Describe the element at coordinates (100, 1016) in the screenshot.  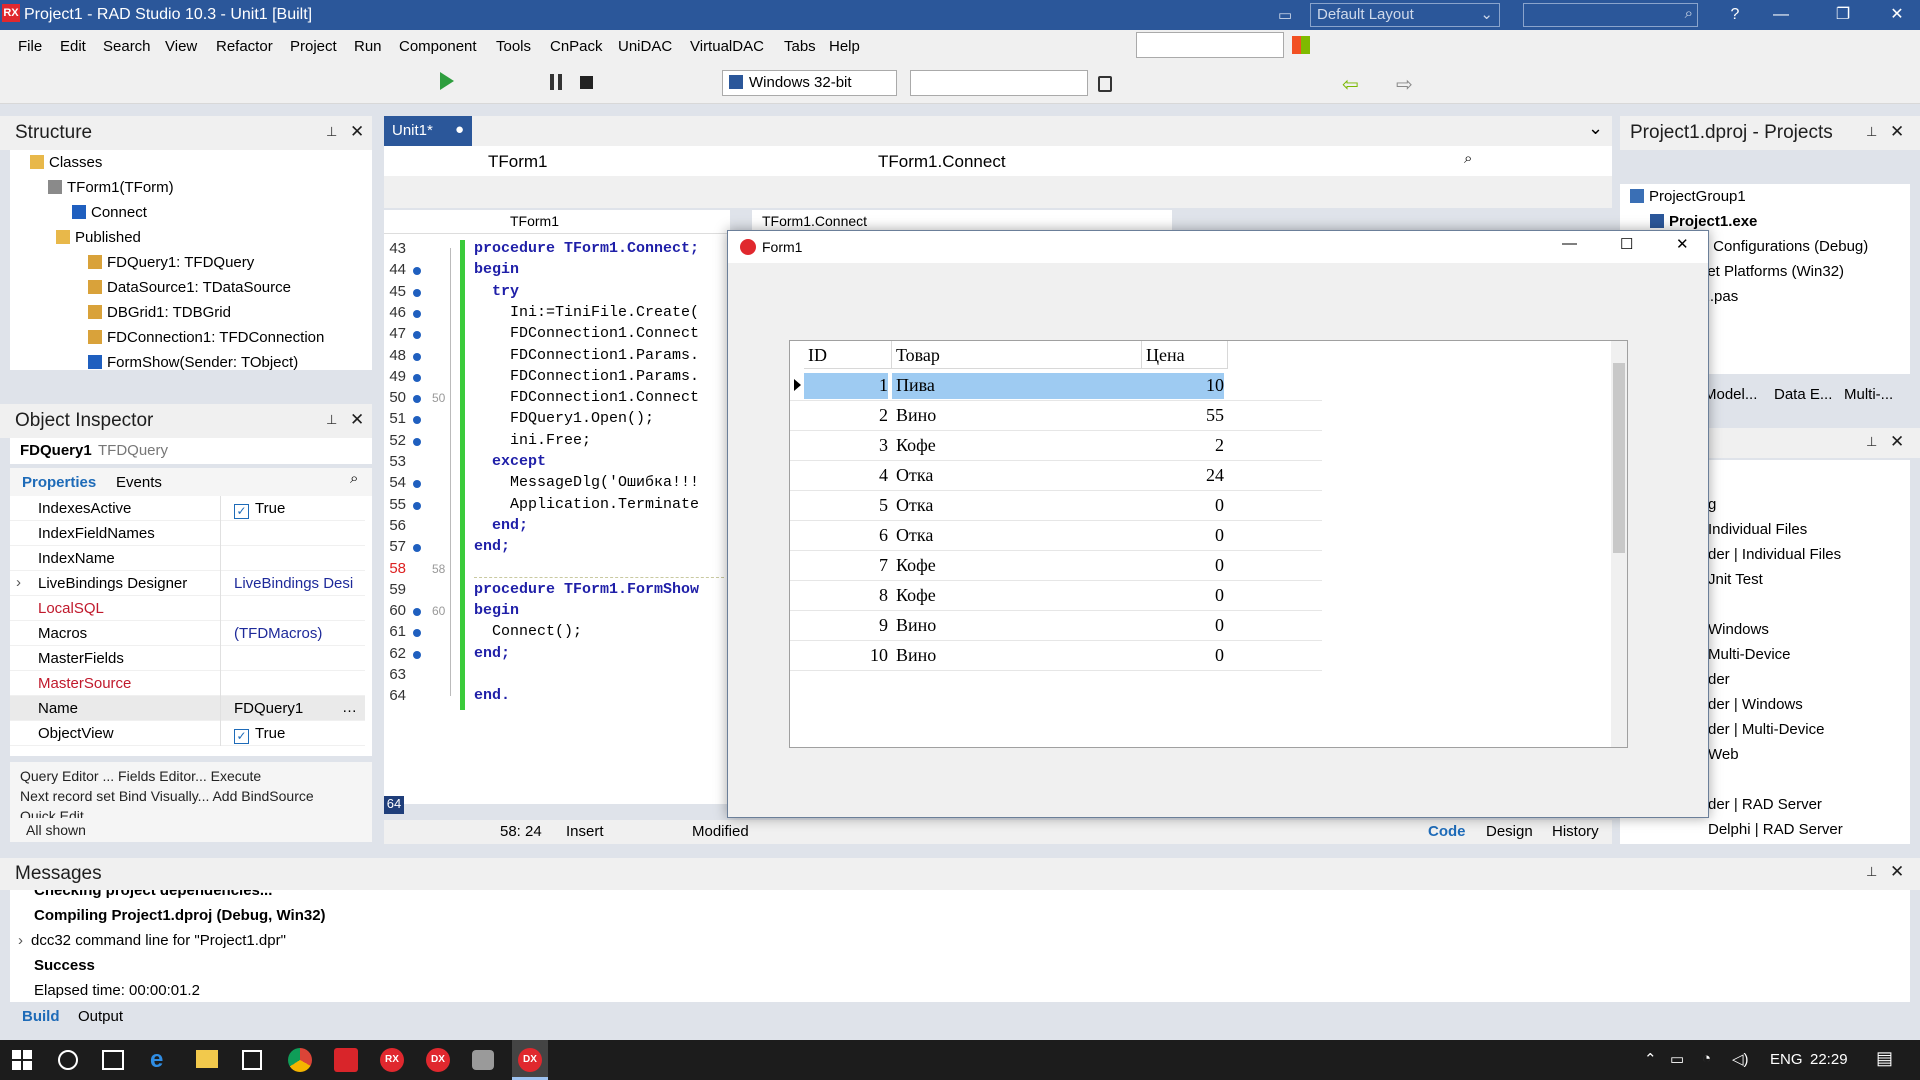
I see `tab-output: Output` at that location.